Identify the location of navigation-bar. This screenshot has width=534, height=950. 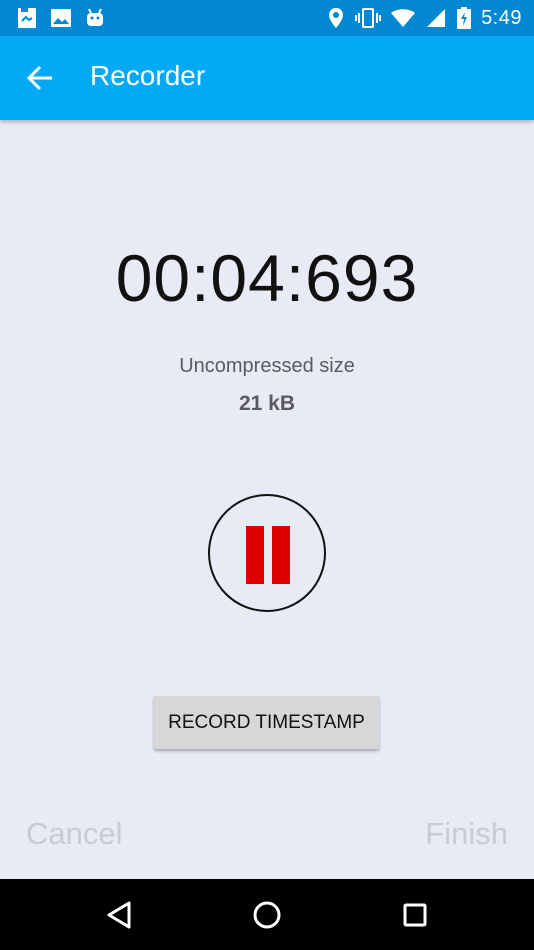
(267, 914).